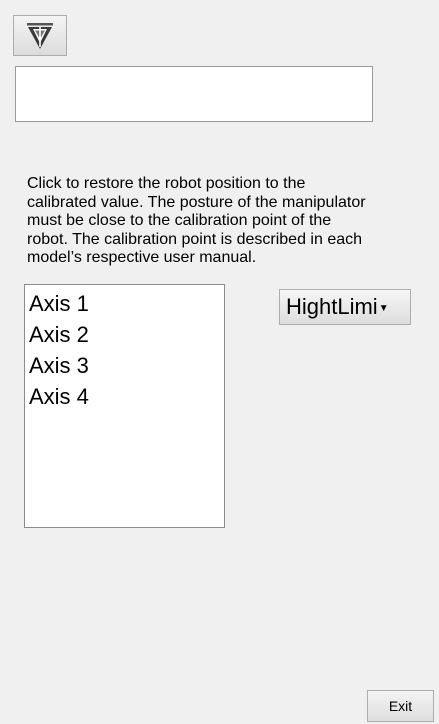 The height and width of the screenshot is (724, 439). I want to click on axis-list-item: Axis 2, so click(126, 334).